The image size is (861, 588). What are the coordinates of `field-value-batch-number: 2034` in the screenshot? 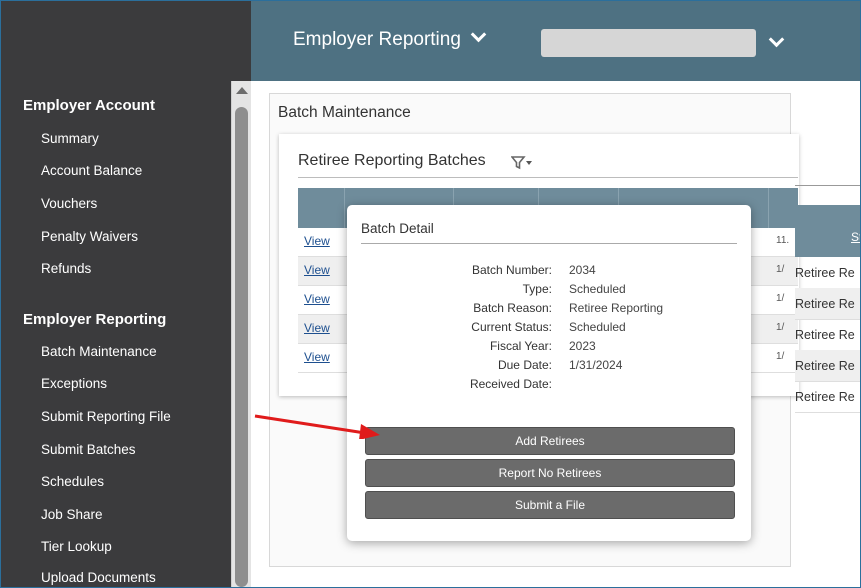 It's located at (582, 270).